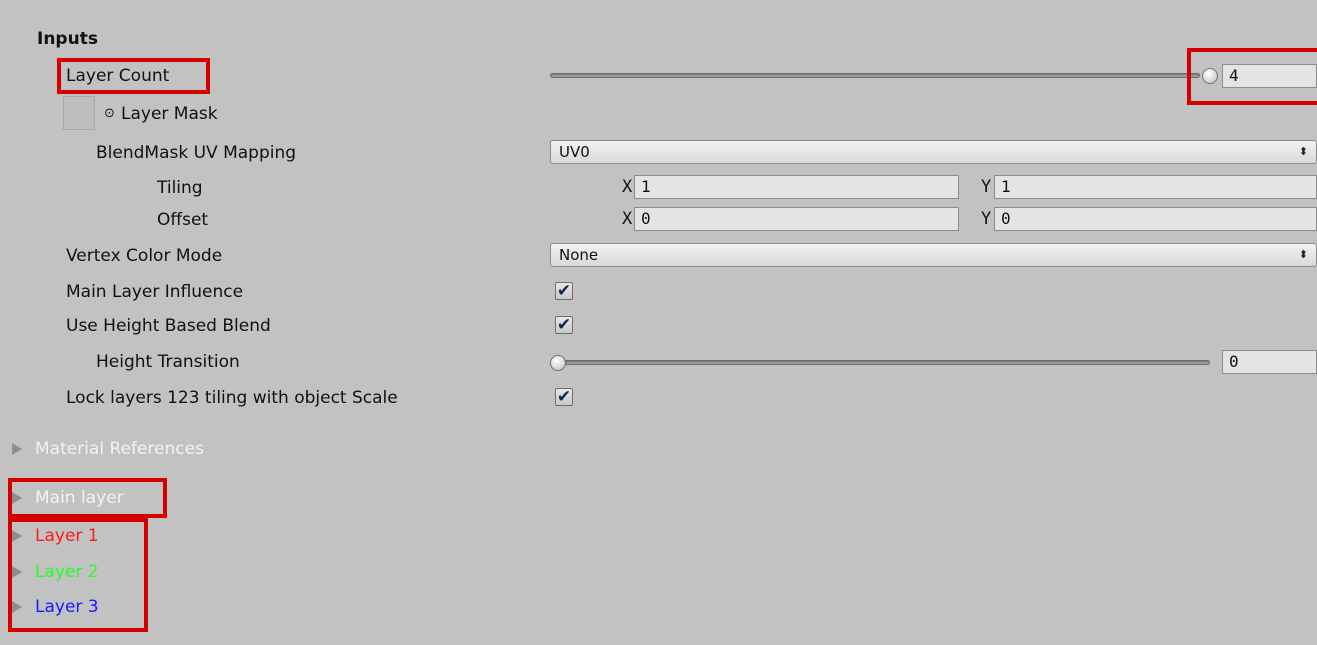  Describe the element at coordinates (119, 449) in the screenshot. I see `material-references-foldout: Material References` at that location.